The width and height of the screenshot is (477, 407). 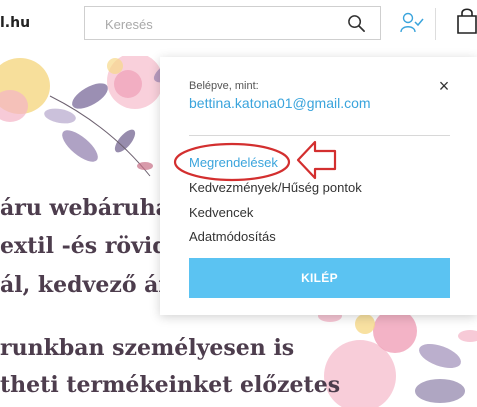 I want to click on logged-in-label: Belépve, mint:, so click(x=224, y=86).